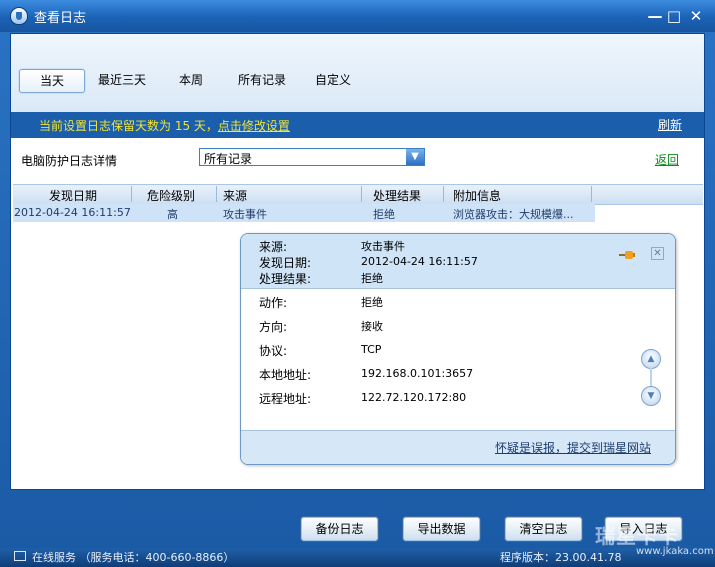 This screenshot has height=567, width=715. Describe the element at coordinates (228, 159) in the screenshot. I see `select-value: 所有记录` at that location.